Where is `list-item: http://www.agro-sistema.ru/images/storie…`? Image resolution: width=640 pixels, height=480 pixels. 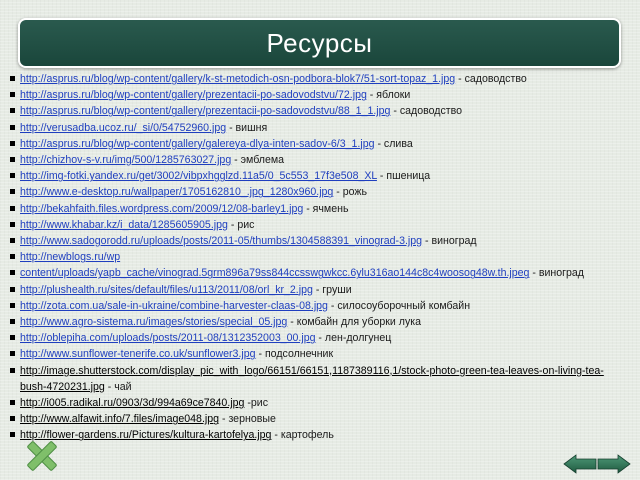
list-item: http://www.agro-sistema.ru/images/storie… is located at coordinates (320, 322).